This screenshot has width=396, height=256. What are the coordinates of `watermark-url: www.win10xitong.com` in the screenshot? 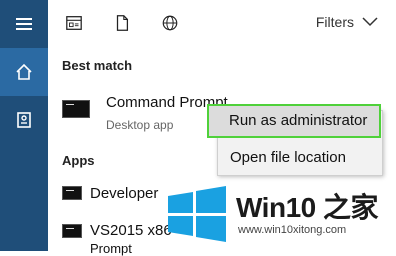 It's located at (292, 230).